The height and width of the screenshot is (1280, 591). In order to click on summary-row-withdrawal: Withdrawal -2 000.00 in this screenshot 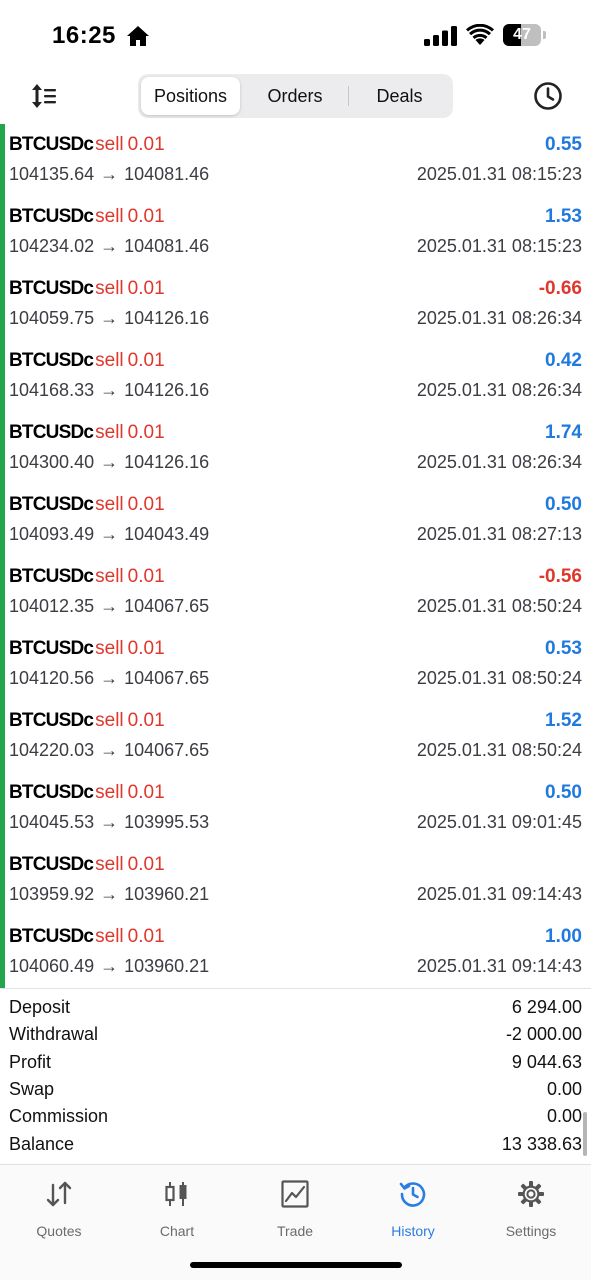, I will do `click(295, 1035)`.